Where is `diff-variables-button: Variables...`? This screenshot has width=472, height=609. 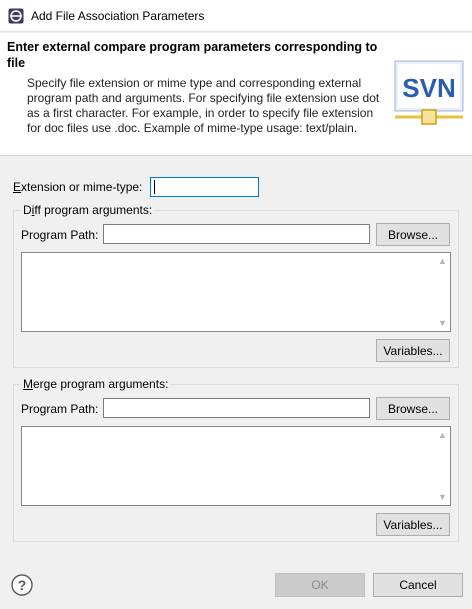
diff-variables-button: Variables... is located at coordinates (413, 350).